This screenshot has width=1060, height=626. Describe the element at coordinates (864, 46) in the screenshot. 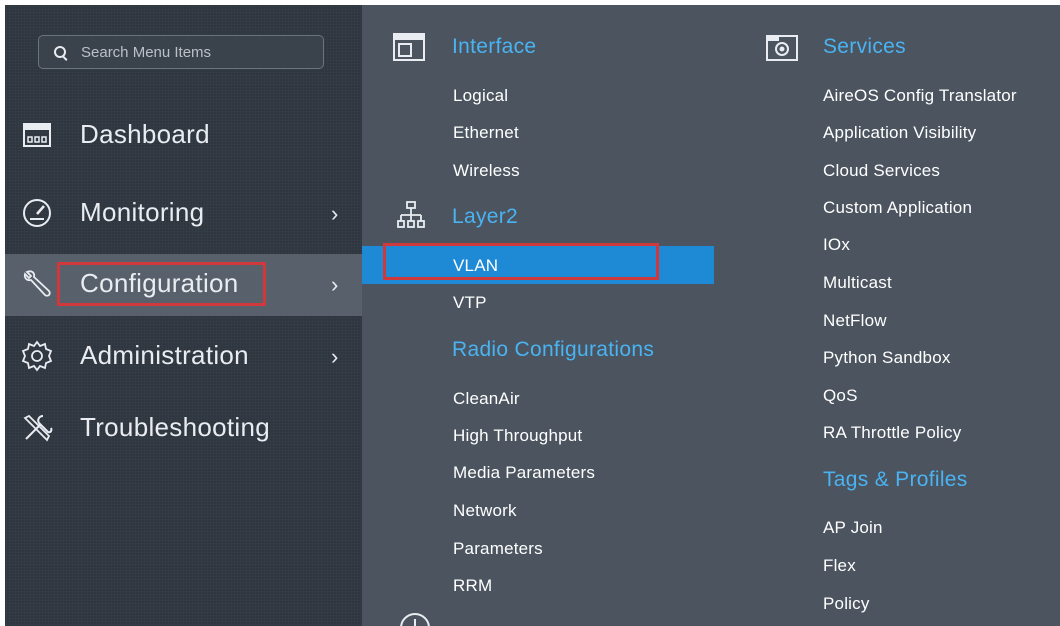

I see `section-title-services: Services` at that location.